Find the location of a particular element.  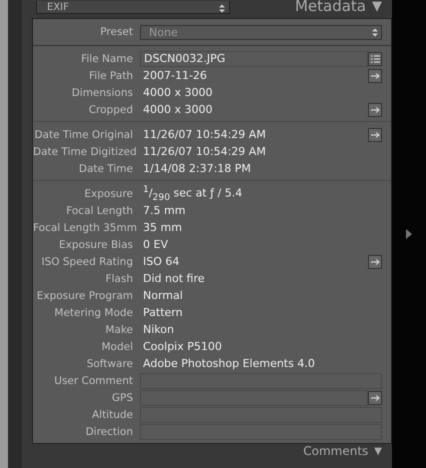

expand-arrow-icon is located at coordinates (409, 234).